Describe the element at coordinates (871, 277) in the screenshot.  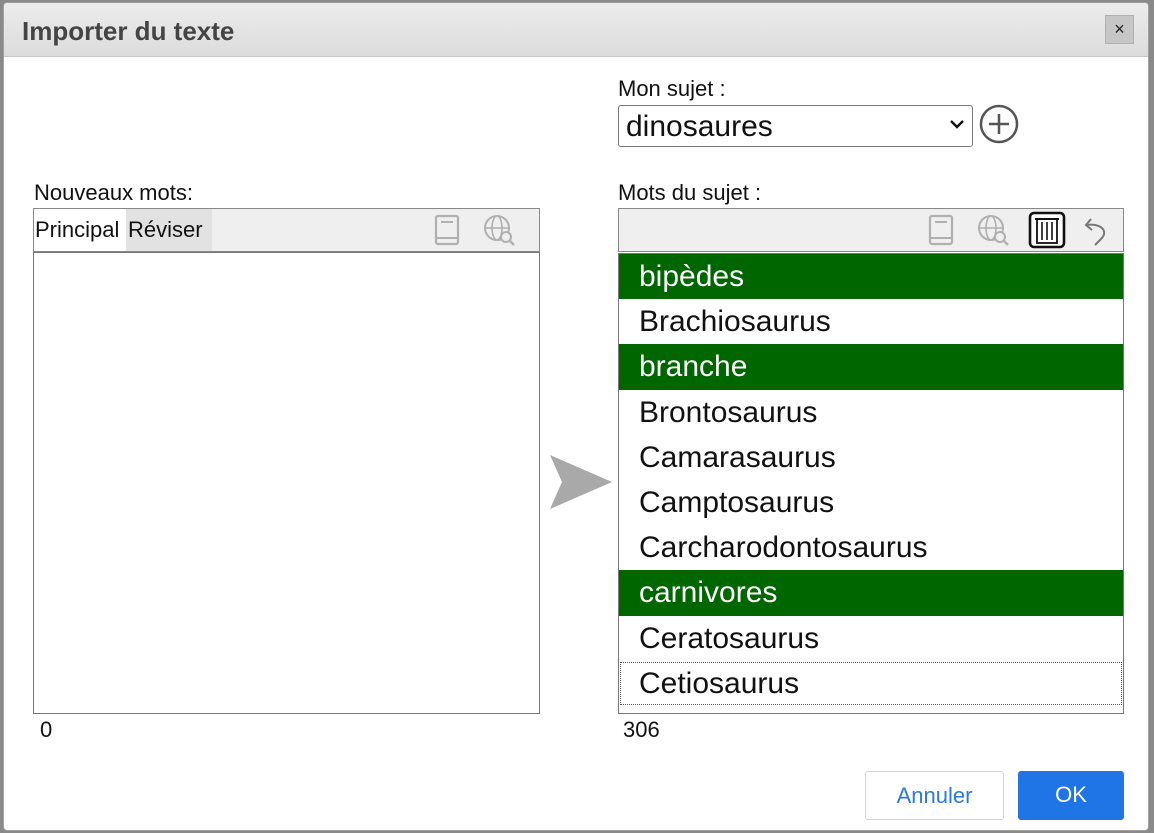
I see `list-item: bipèdes` at that location.